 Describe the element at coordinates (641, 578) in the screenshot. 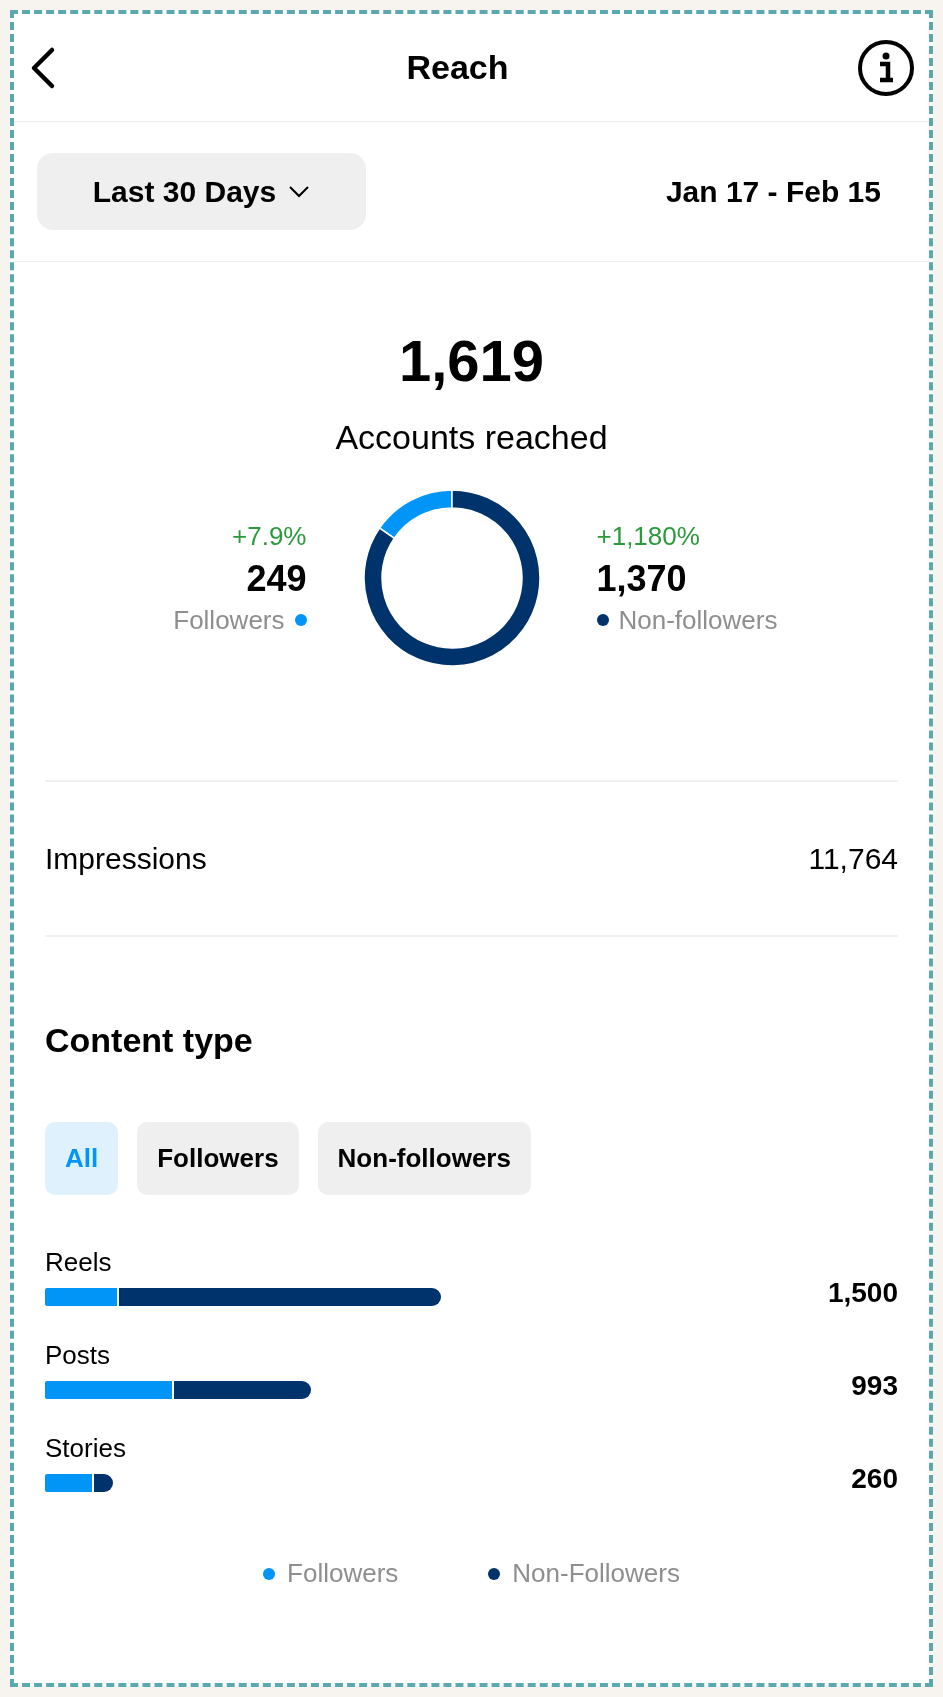

I see `stat-value: 1,370` at that location.